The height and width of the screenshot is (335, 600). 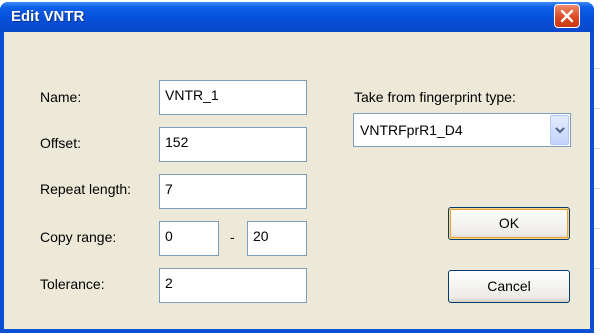 I want to click on dropdown-button, so click(x=559, y=130).